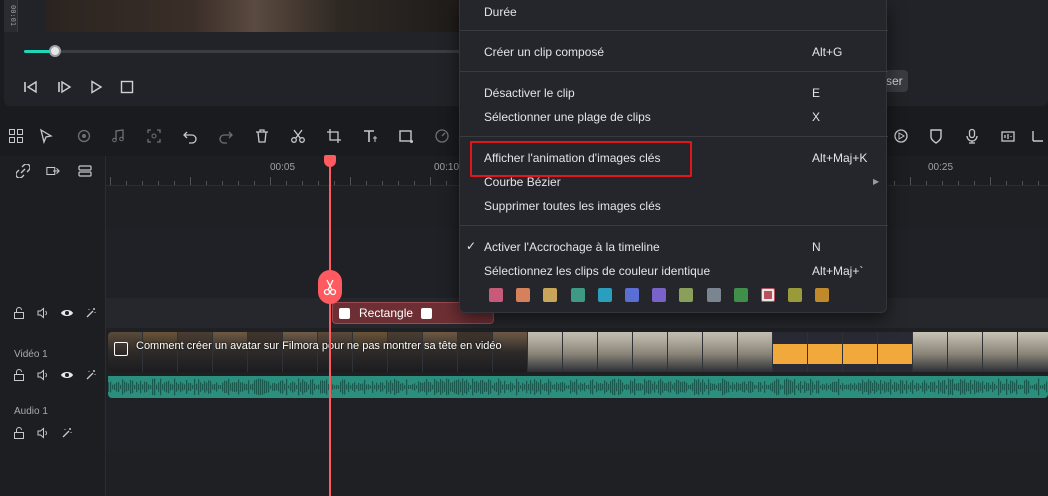  Describe the element at coordinates (936, 136) in the screenshot. I see `shield-icon` at that location.